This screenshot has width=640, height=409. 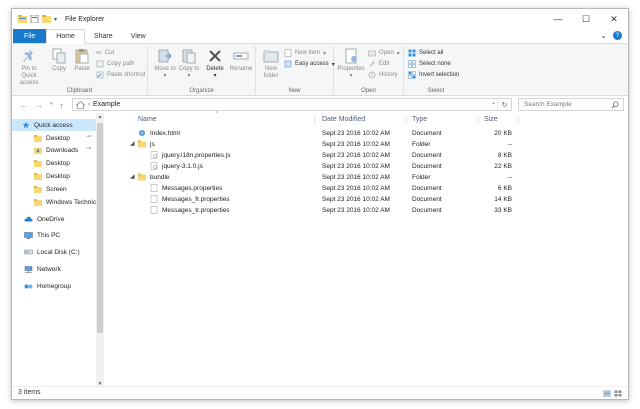 I want to click on new-item-label: New item, so click(x=308, y=53).